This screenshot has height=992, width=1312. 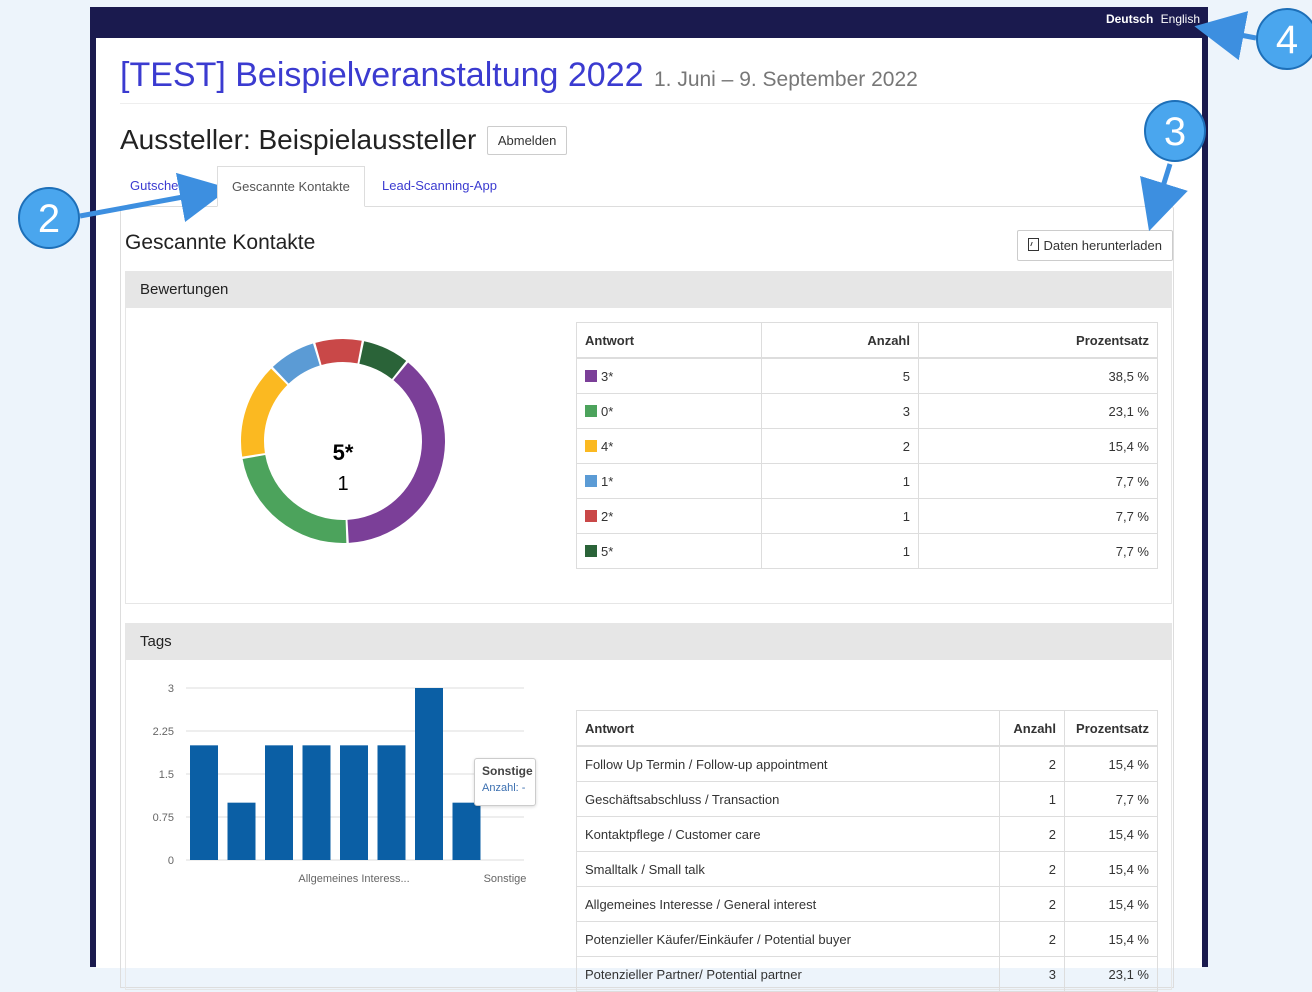 What do you see at coordinates (1111, 728) in the screenshot?
I see `tags-col-percent: Prozentsatz` at bounding box center [1111, 728].